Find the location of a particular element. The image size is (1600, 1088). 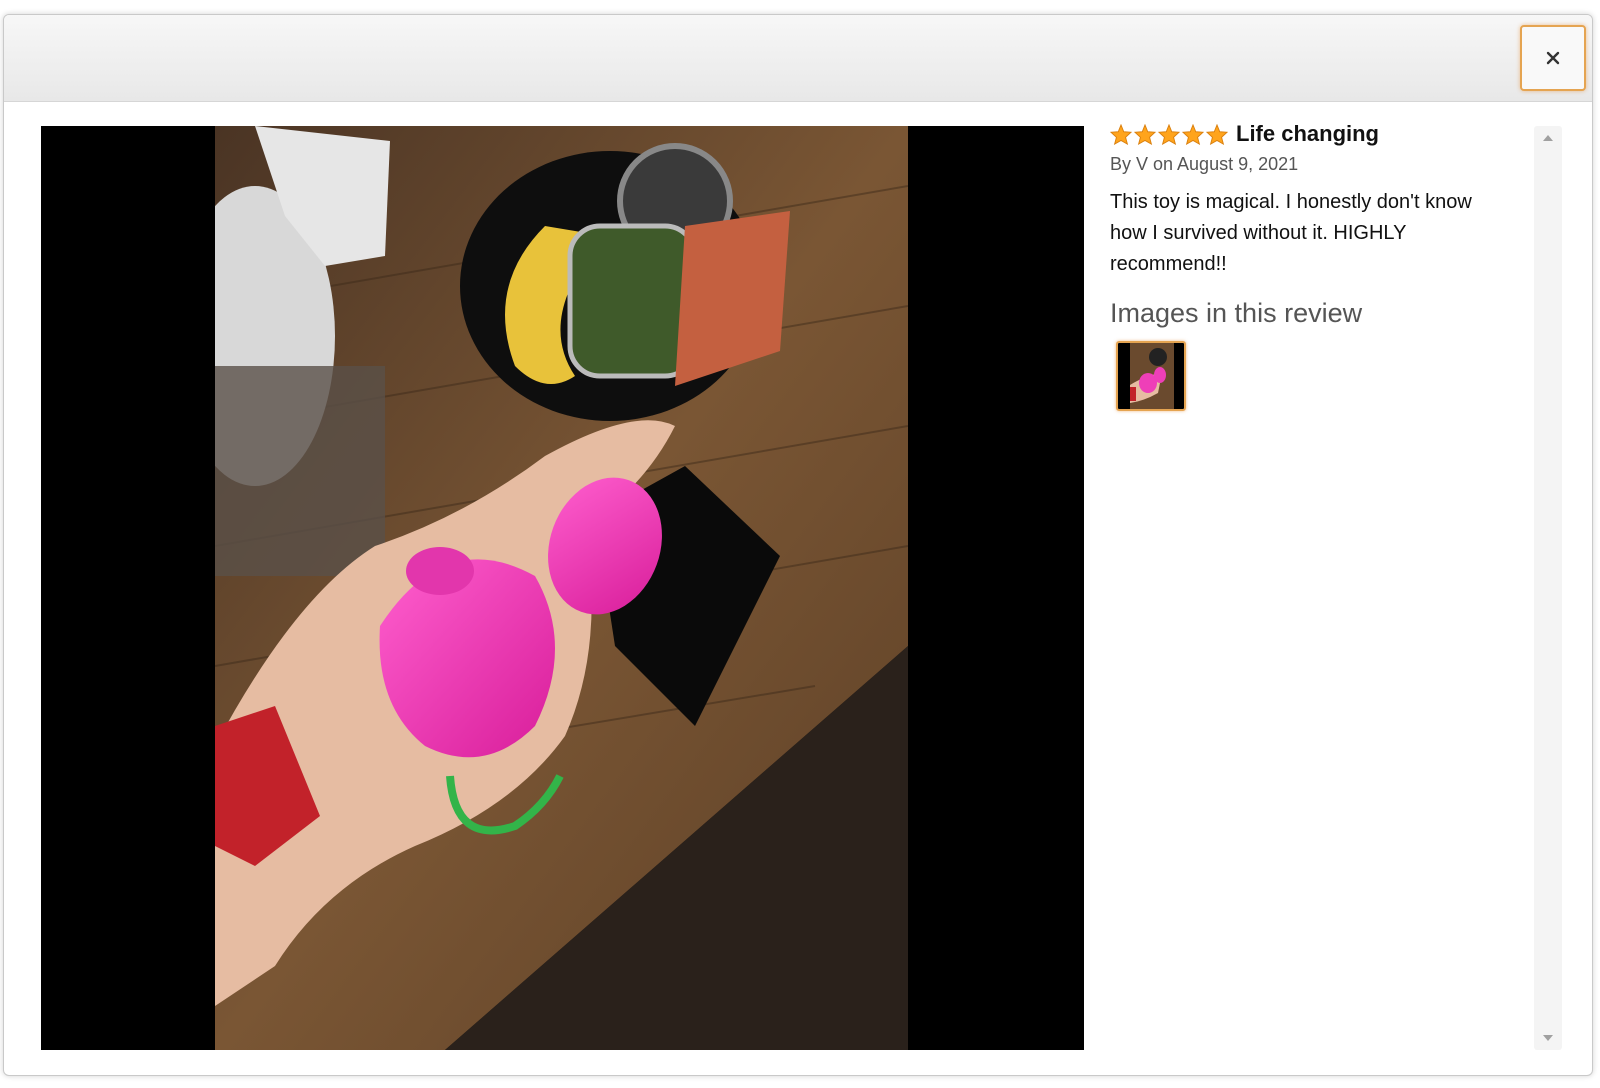

star-rating is located at coordinates (1169, 134).